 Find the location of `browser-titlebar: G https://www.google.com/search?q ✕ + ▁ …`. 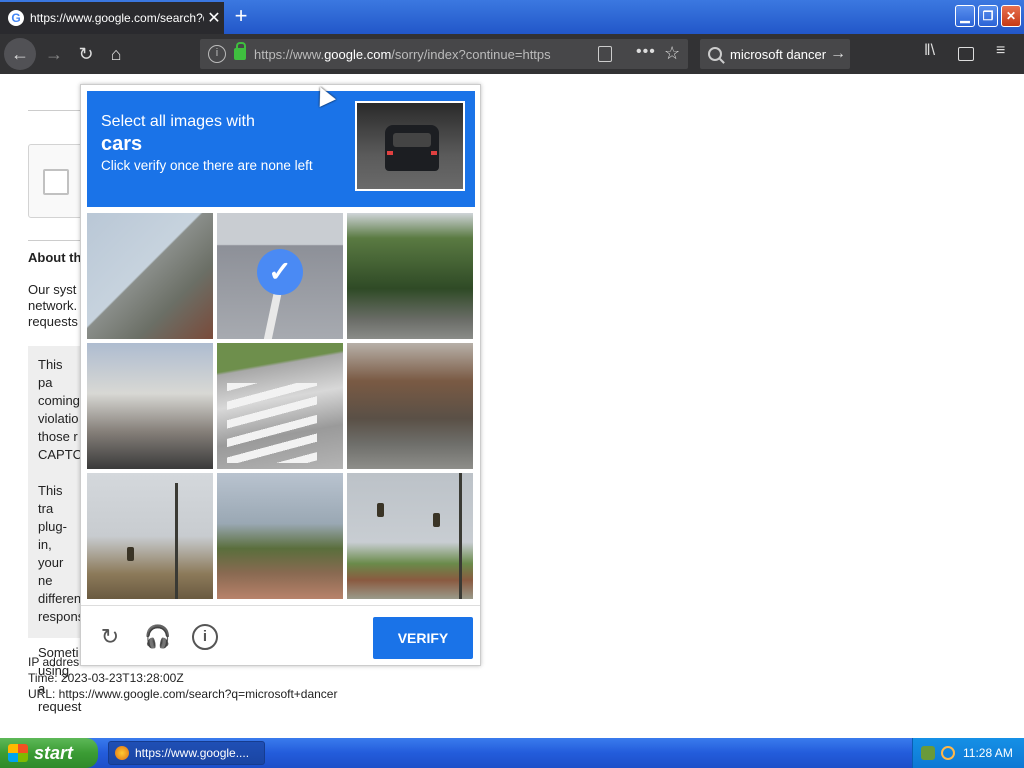

browser-titlebar: G https://www.google.com/search?q ✕ + ▁ … is located at coordinates (512, 17).